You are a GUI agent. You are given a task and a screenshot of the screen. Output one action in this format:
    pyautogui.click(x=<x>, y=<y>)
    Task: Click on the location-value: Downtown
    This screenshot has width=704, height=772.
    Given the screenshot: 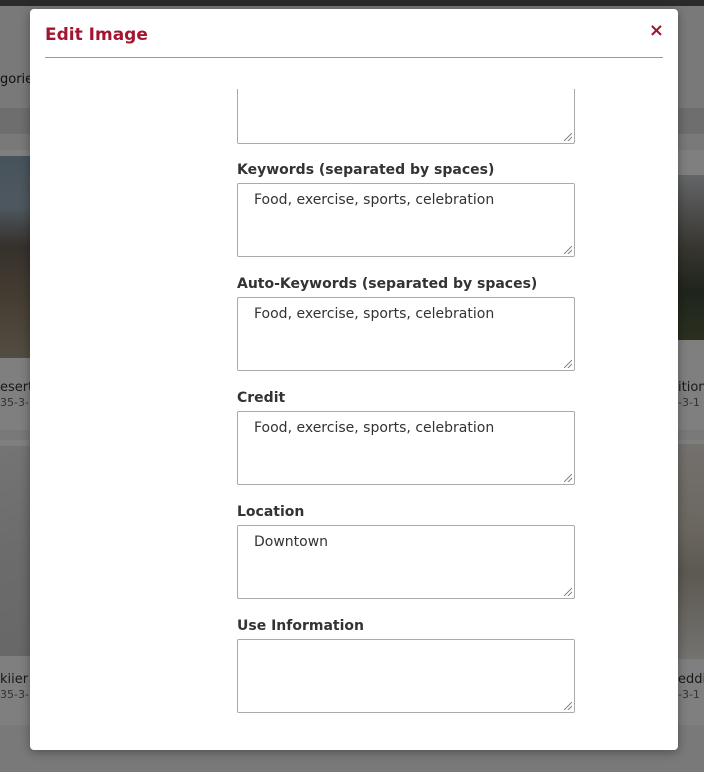 What is the action you would take?
    pyautogui.click(x=291, y=542)
    